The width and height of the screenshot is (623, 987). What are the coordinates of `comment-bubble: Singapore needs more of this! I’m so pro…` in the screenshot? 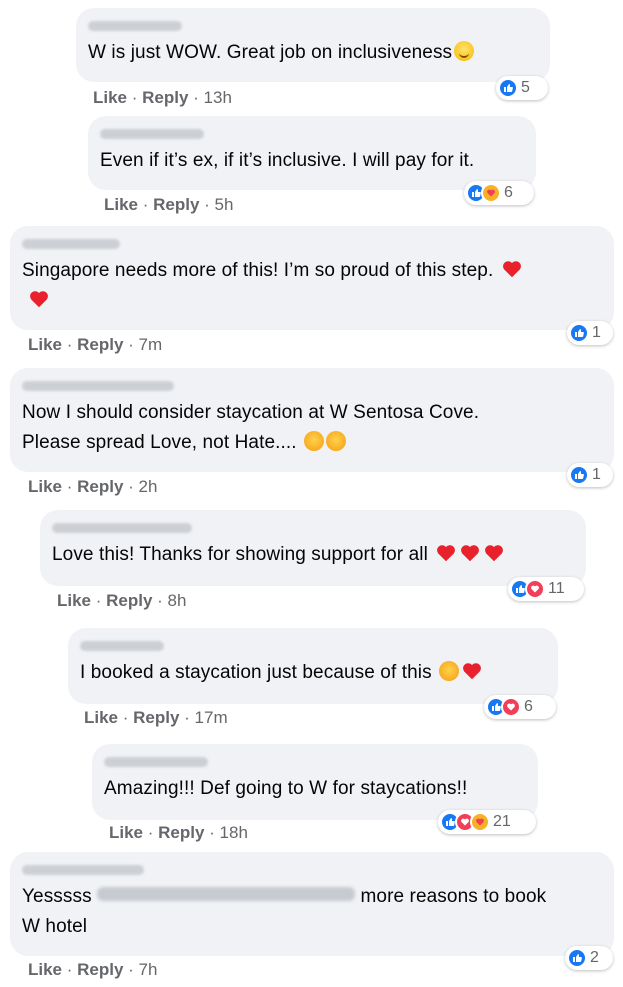 It's located at (312, 278).